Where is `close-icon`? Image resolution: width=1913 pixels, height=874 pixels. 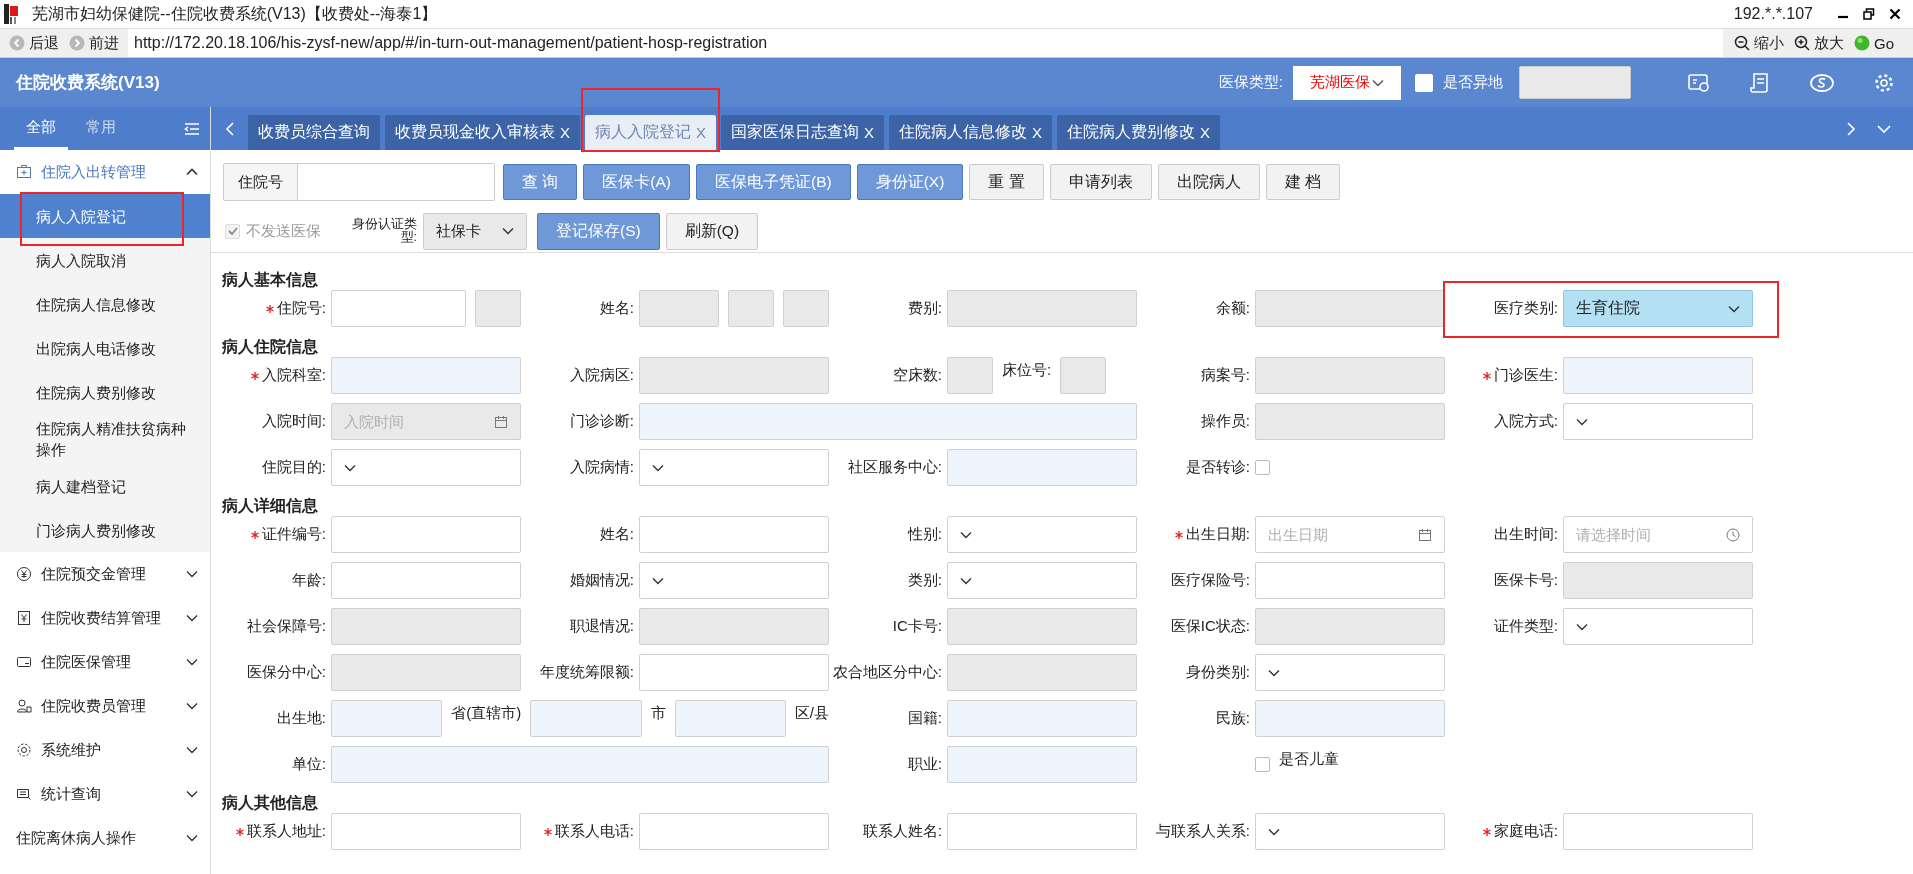 close-icon is located at coordinates (1895, 14).